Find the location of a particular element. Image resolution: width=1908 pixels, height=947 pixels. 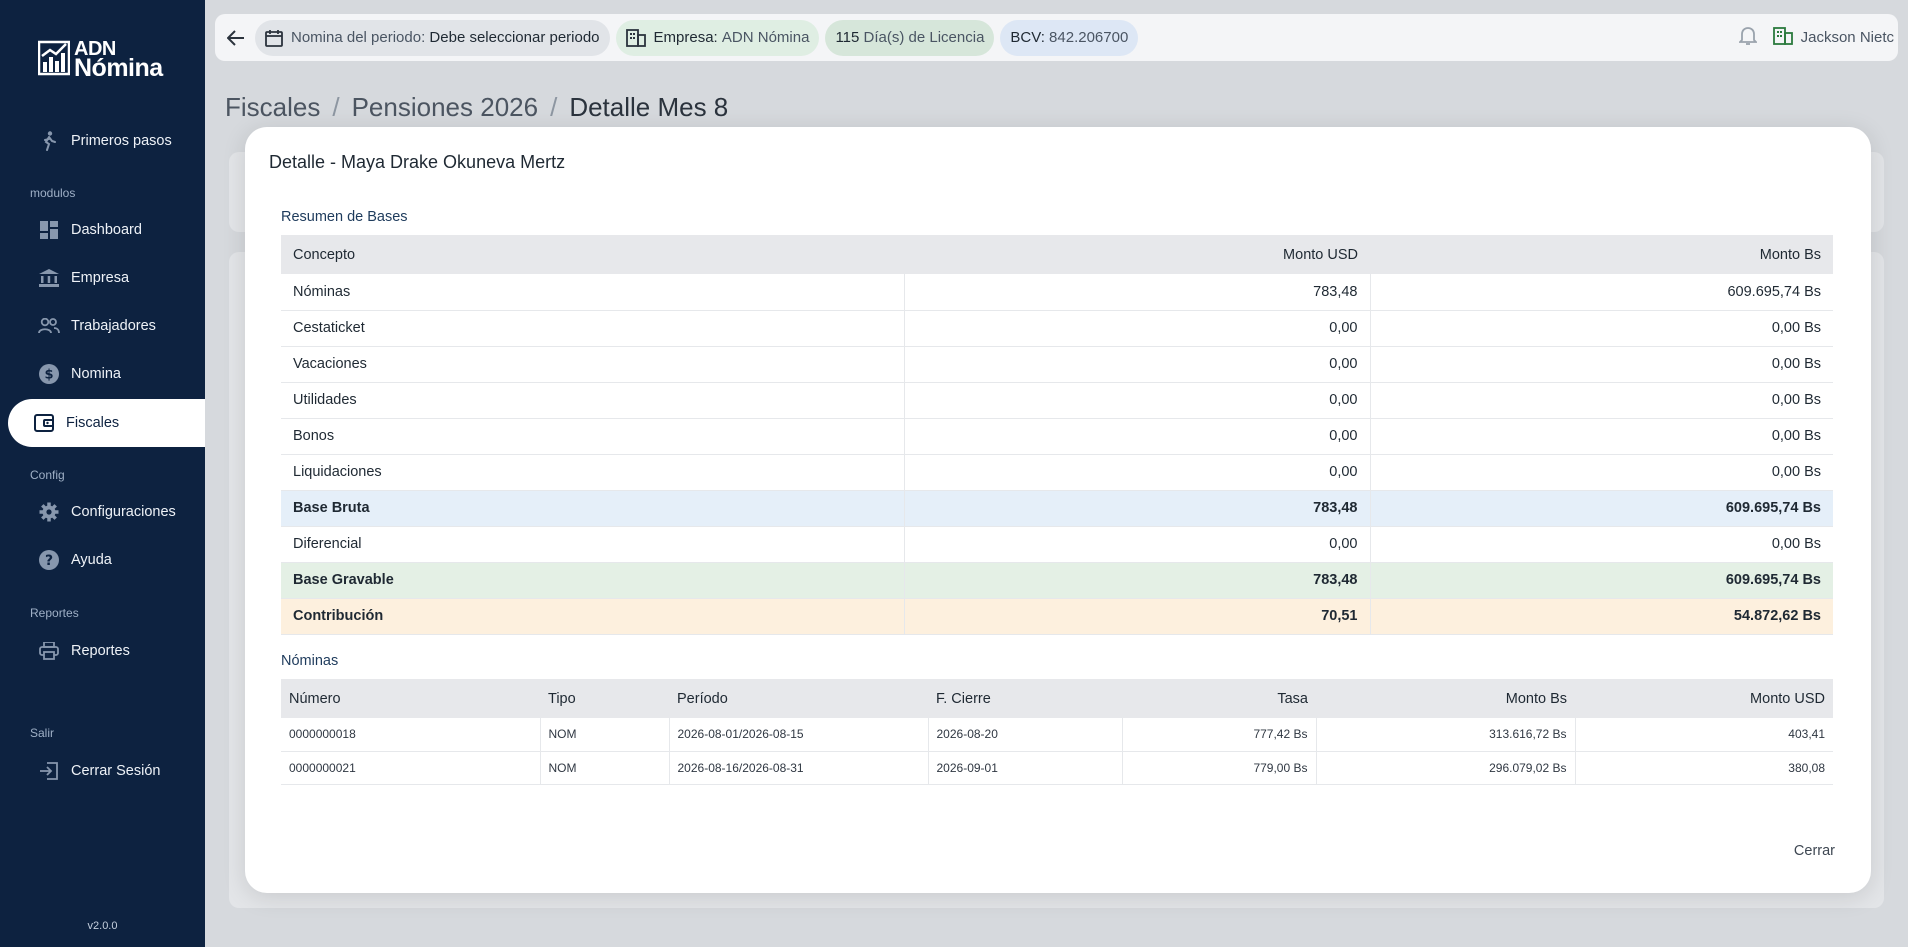

table-row: Utilidades 0,00 0,00 Bs is located at coordinates (1057, 400).